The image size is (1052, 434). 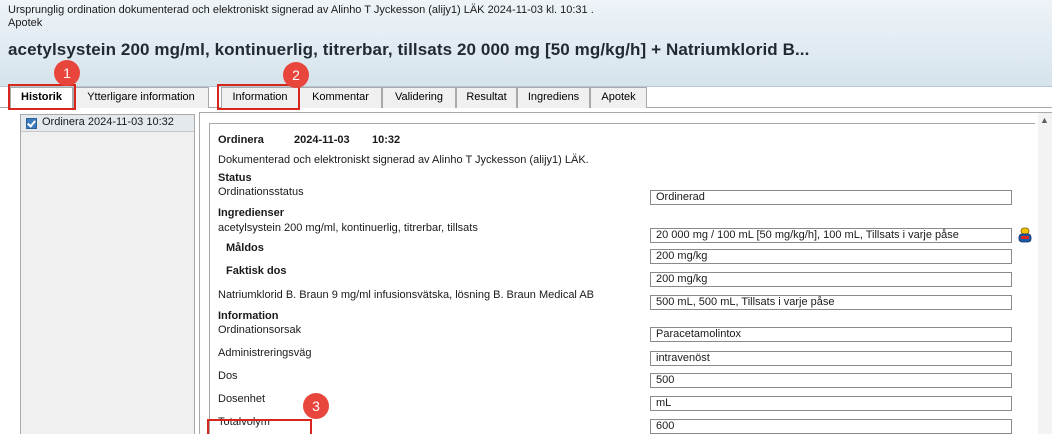 I want to click on step-marker-3: 3, so click(x=316, y=406).